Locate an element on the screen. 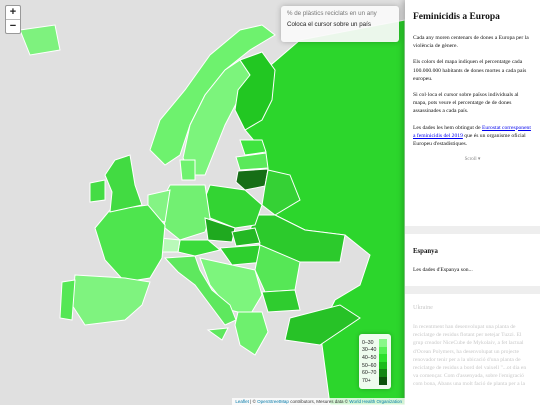  region-iceland is located at coordinates (40, 40).